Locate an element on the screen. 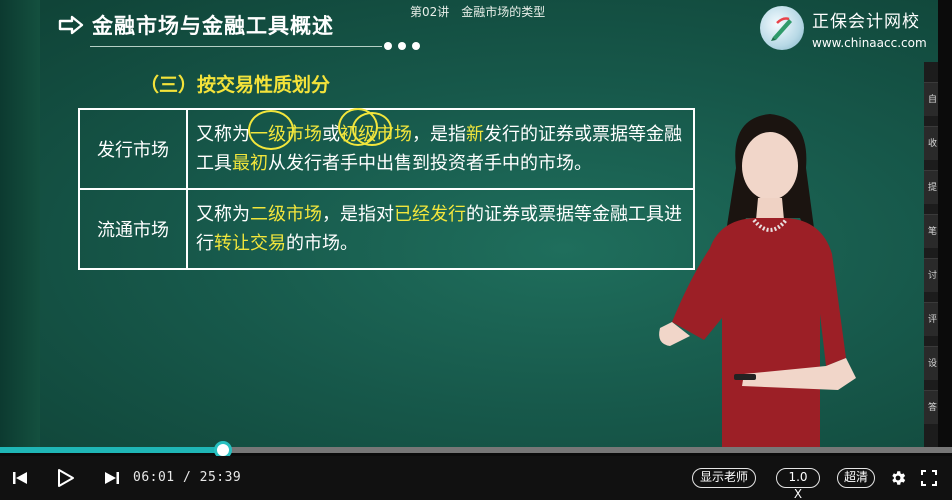  settings-button is located at coordinates (898, 478).